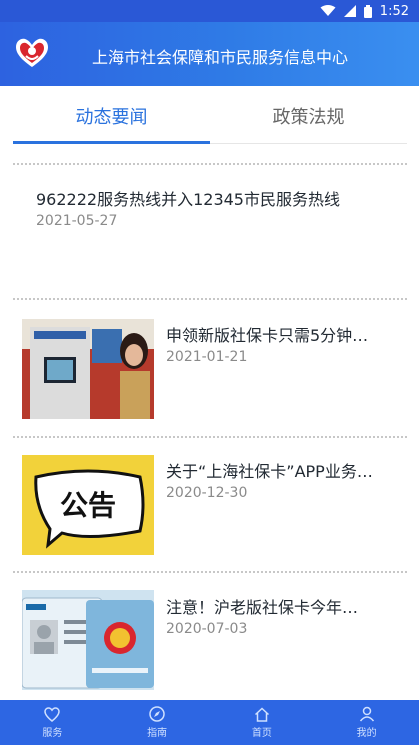  What do you see at coordinates (261, 733) in the screenshot?
I see `nav-label: 首页` at bounding box center [261, 733].